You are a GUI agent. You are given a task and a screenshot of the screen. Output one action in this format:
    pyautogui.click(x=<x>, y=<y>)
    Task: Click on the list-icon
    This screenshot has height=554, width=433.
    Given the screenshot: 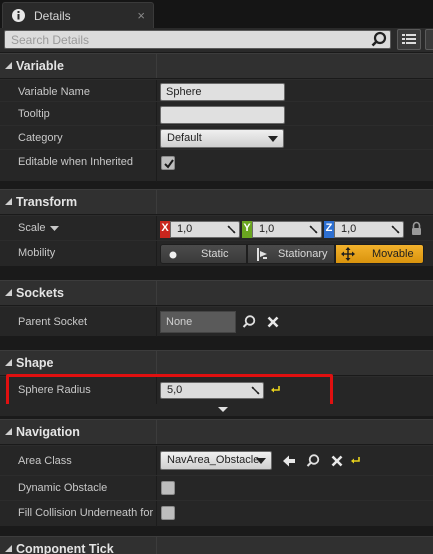 What is the action you would take?
    pyautogui.click(x=409, y=39)
    